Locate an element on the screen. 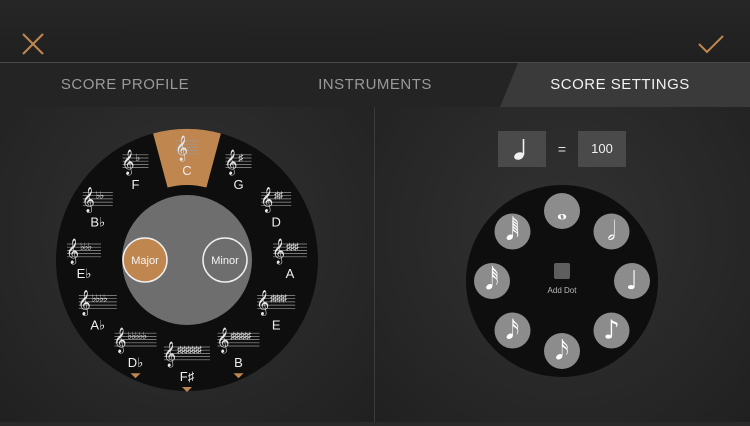 Image resolution: width=750 pixels, height=426 pixels. accidentals: ♭♭♭♭ is located at coordinates (99, 299).